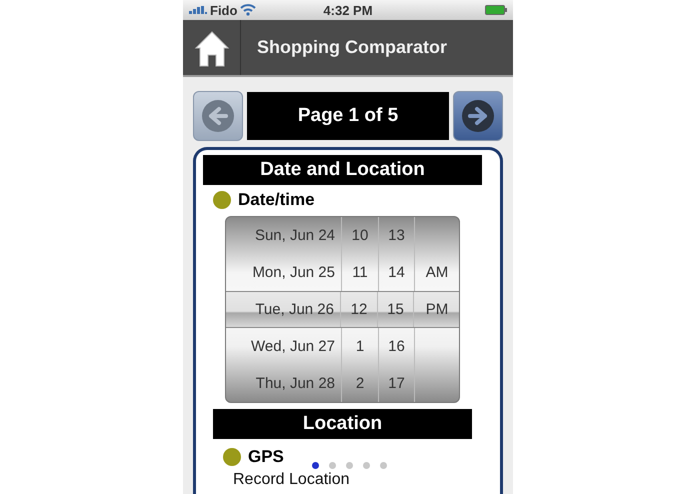 Image resolution: width=695 pixels, height=494 pixels. What do you see at coordinates (276, 200) in the screenshot?
I see `field-label: Date/time` at bounding box center [276, 200].